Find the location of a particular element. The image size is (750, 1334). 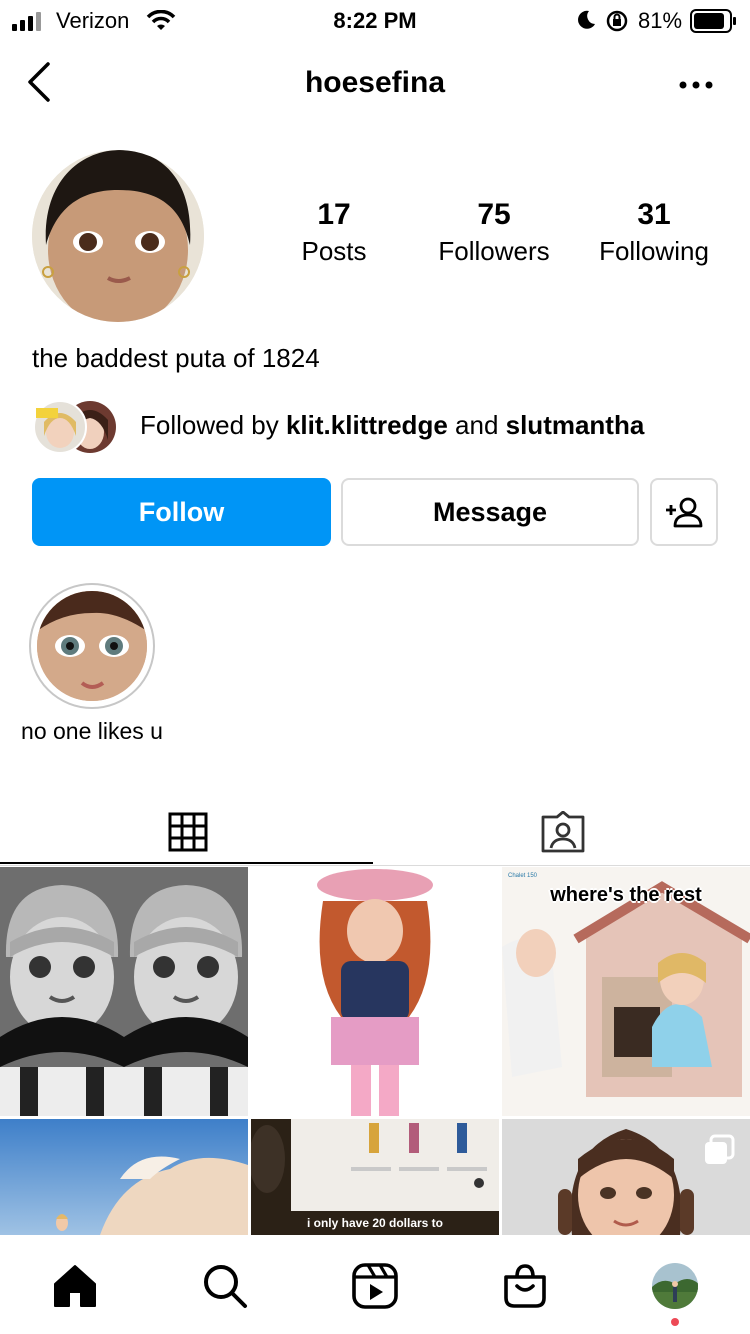

shop-icon is located at coordinates (525, 1286).